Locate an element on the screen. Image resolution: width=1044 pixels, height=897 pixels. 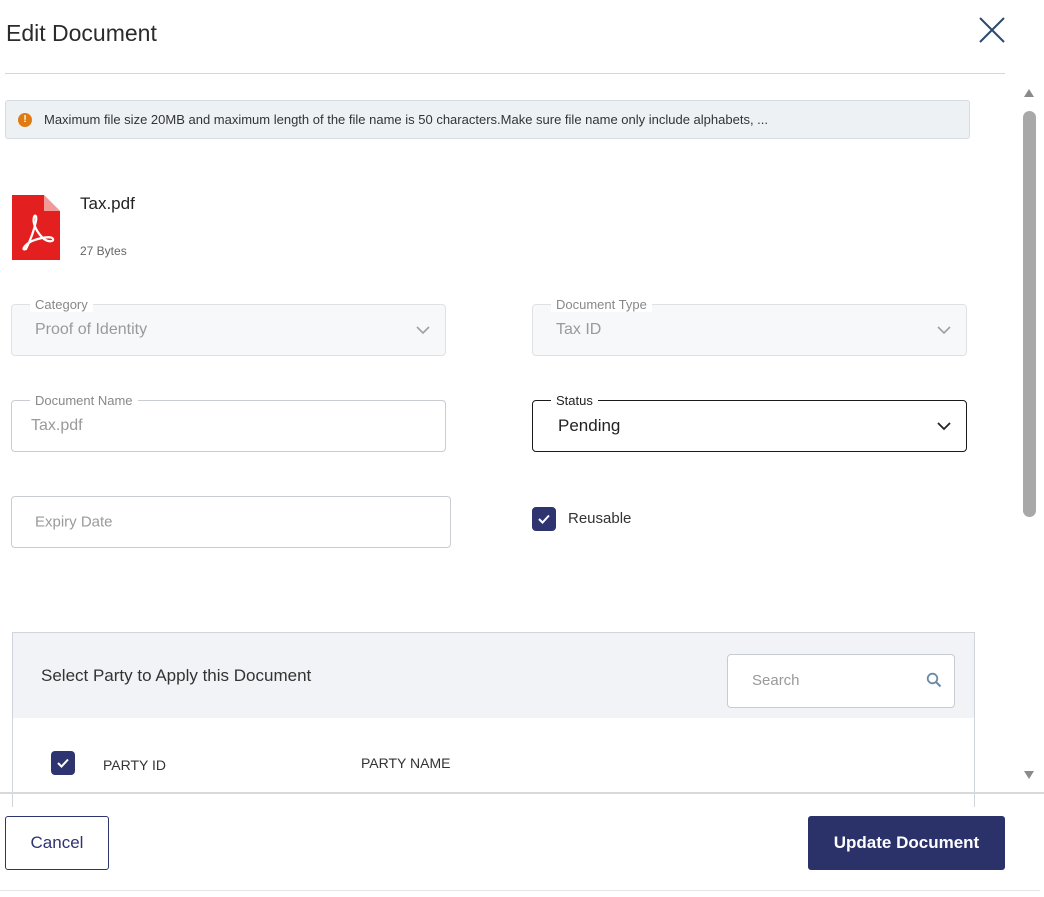
select-all-parties-checkbox is located at coordinates (63, 763).